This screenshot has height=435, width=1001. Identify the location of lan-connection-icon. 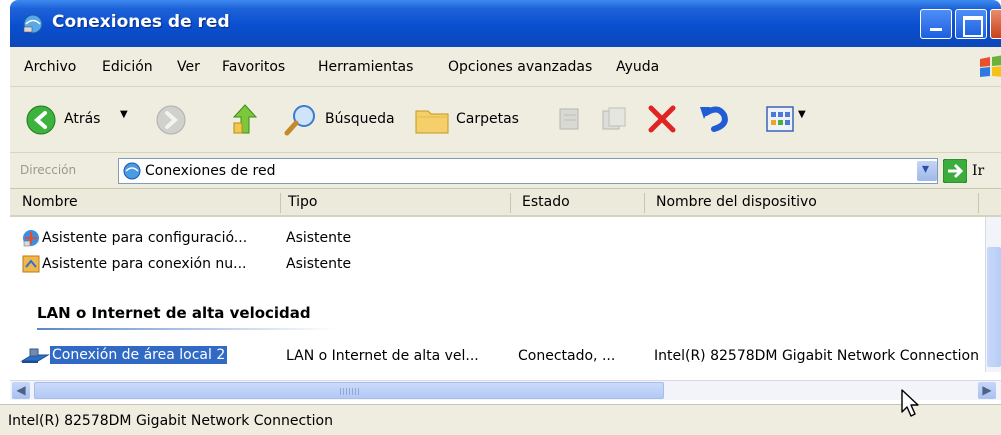
(35, 355).